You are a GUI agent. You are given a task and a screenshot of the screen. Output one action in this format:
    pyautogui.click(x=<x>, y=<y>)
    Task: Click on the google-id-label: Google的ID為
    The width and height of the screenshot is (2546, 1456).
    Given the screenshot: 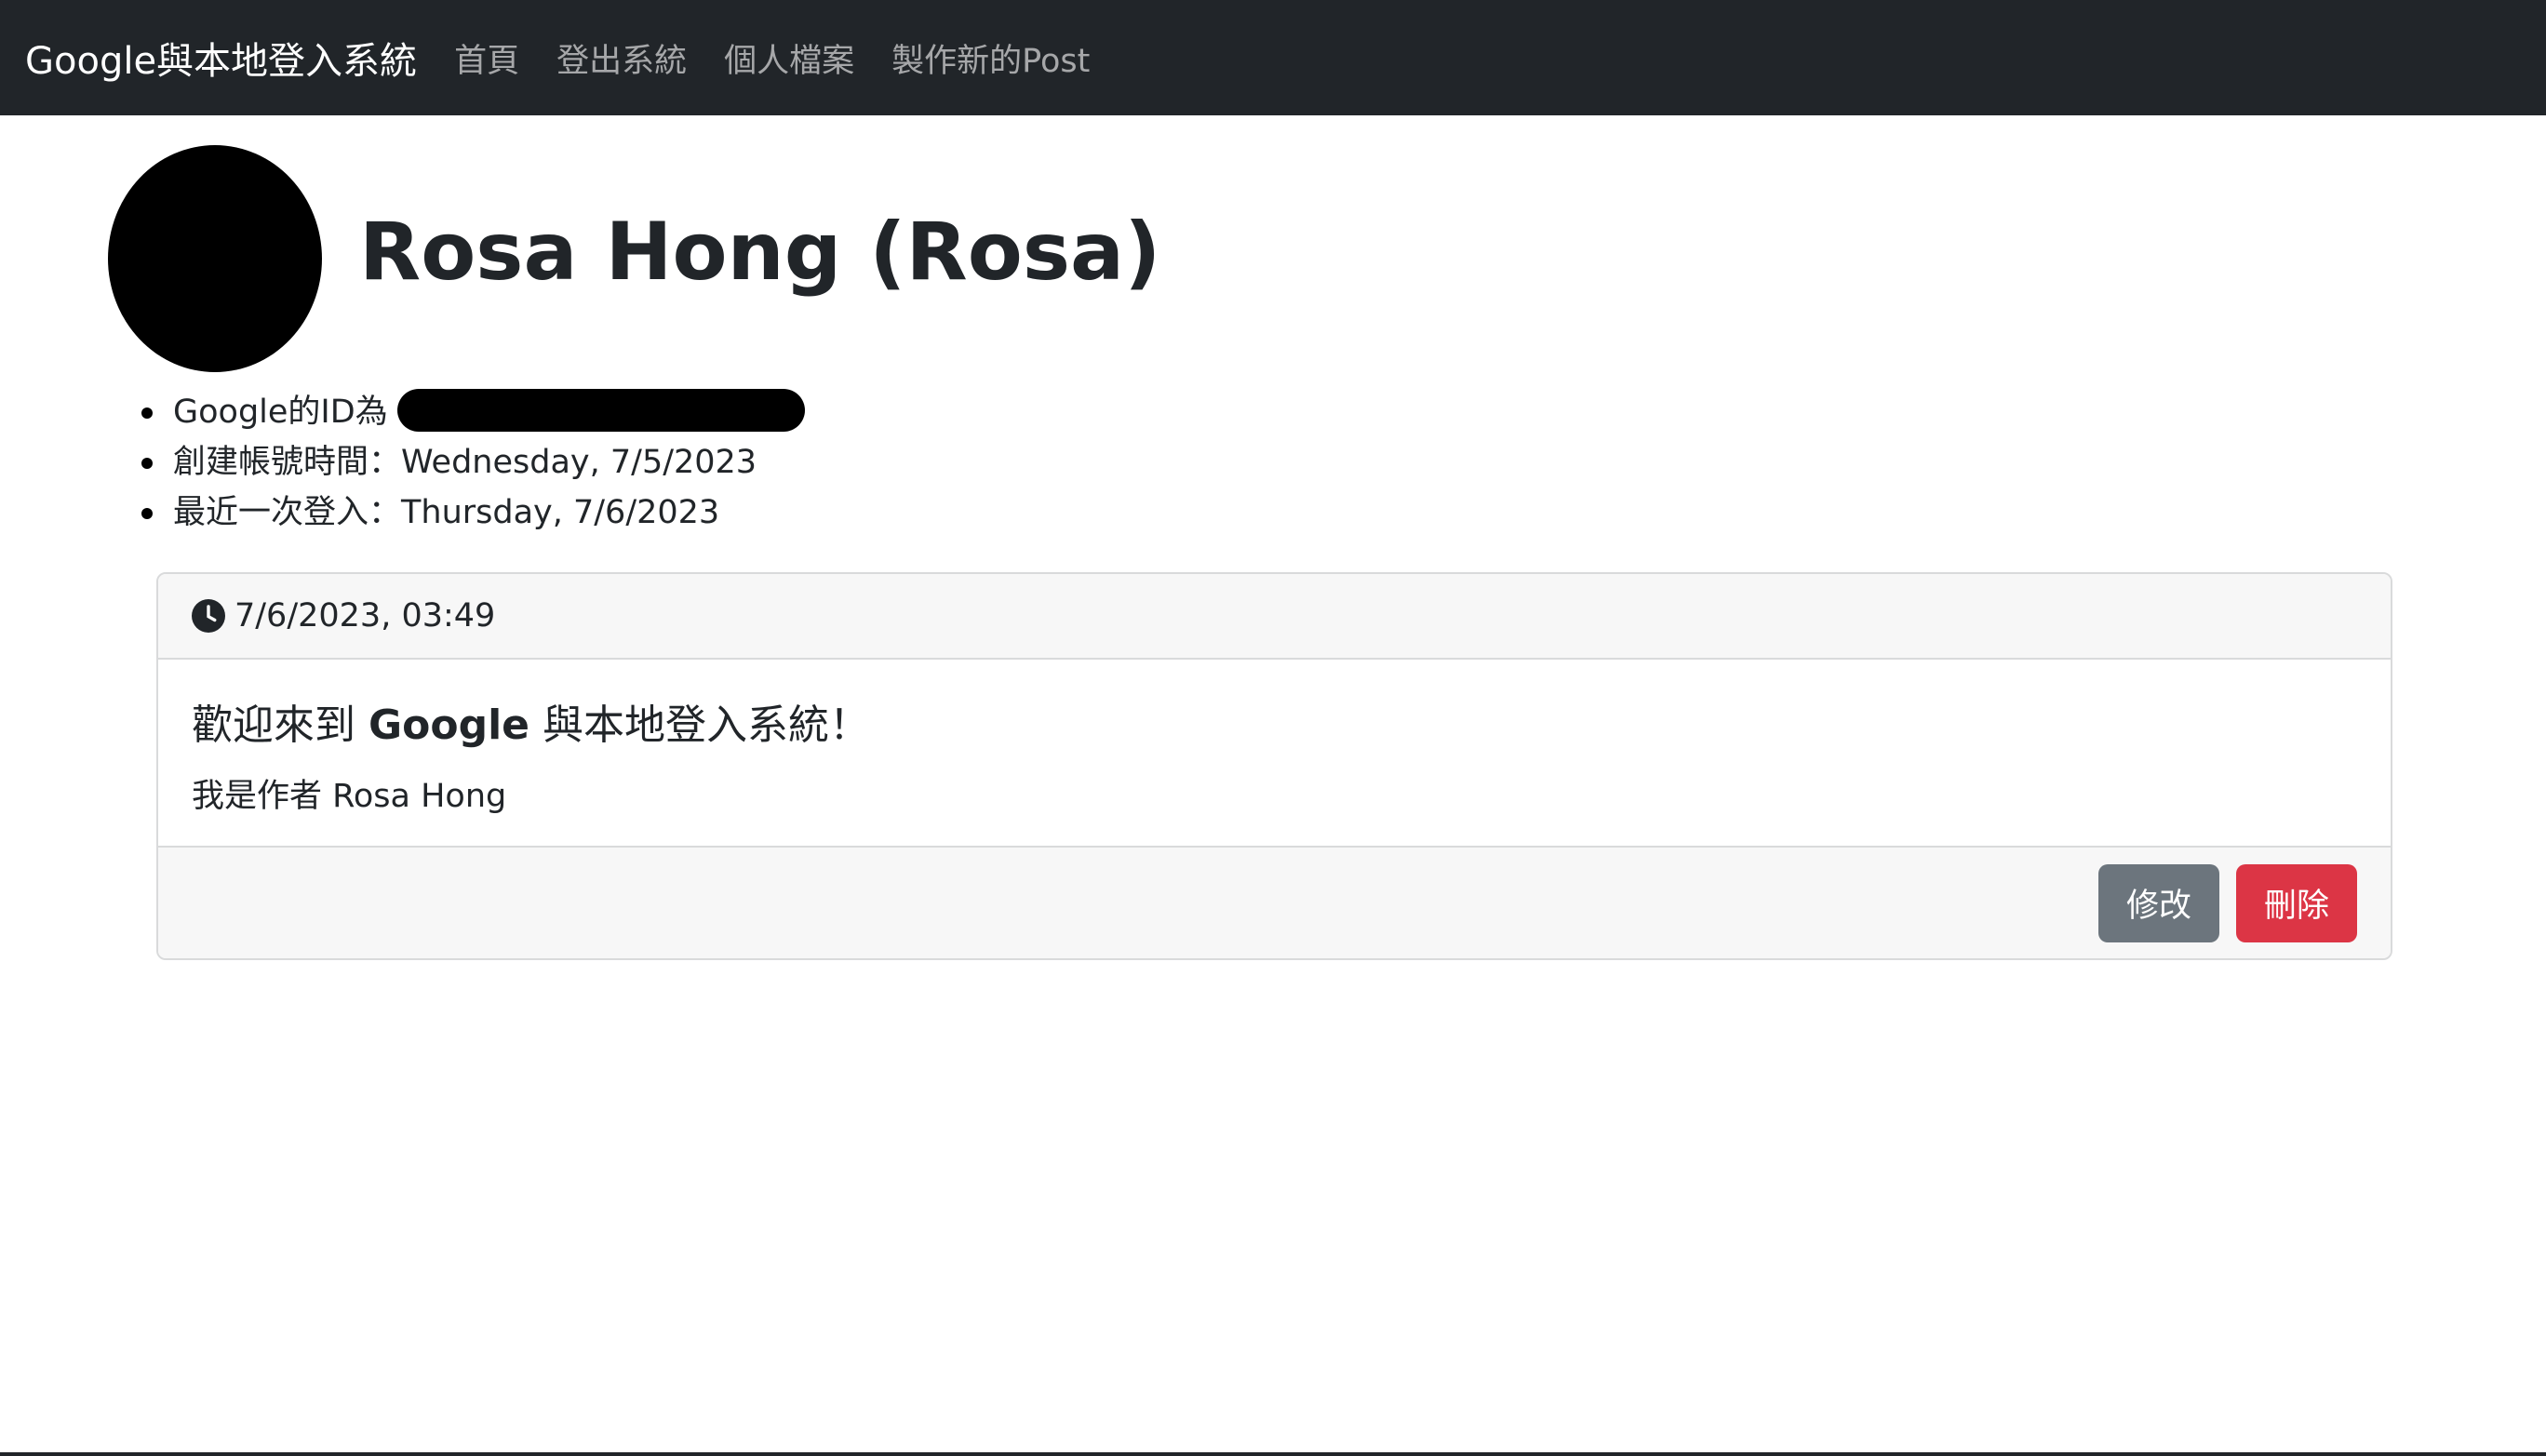 What is the action you would take?
    pyautogui.click(x=281, y=412)
    